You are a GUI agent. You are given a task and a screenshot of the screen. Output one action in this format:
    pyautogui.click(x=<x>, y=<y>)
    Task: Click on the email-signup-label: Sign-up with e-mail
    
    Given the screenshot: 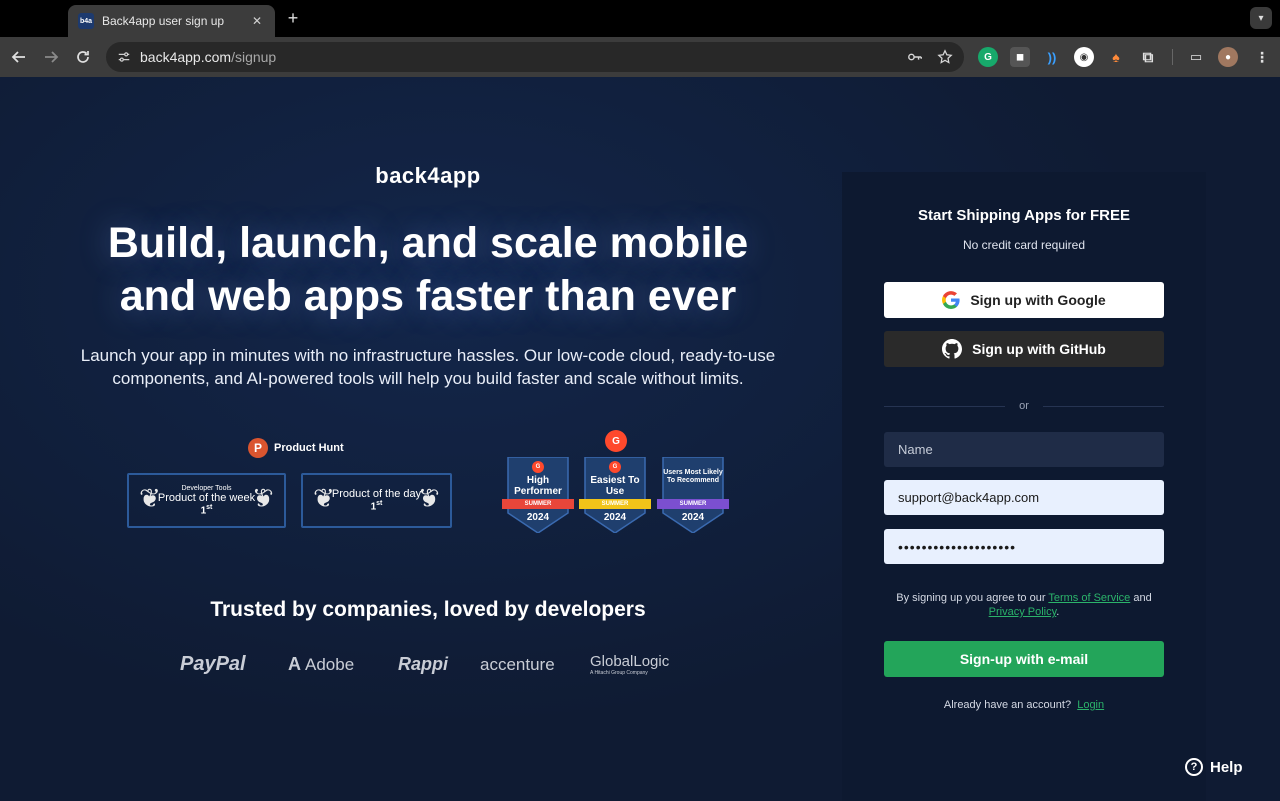 What is the action you would take?
    pyautogui.click(x=1024, y=659)
    